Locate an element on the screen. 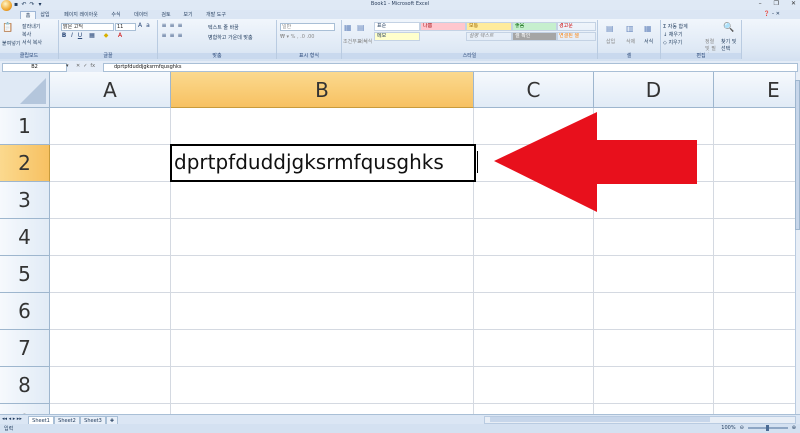 The width and height of the screenshot is (800, 433). wrap-text-button: 텍스트 줄 바꿈 is located at coordinates (223, 27).